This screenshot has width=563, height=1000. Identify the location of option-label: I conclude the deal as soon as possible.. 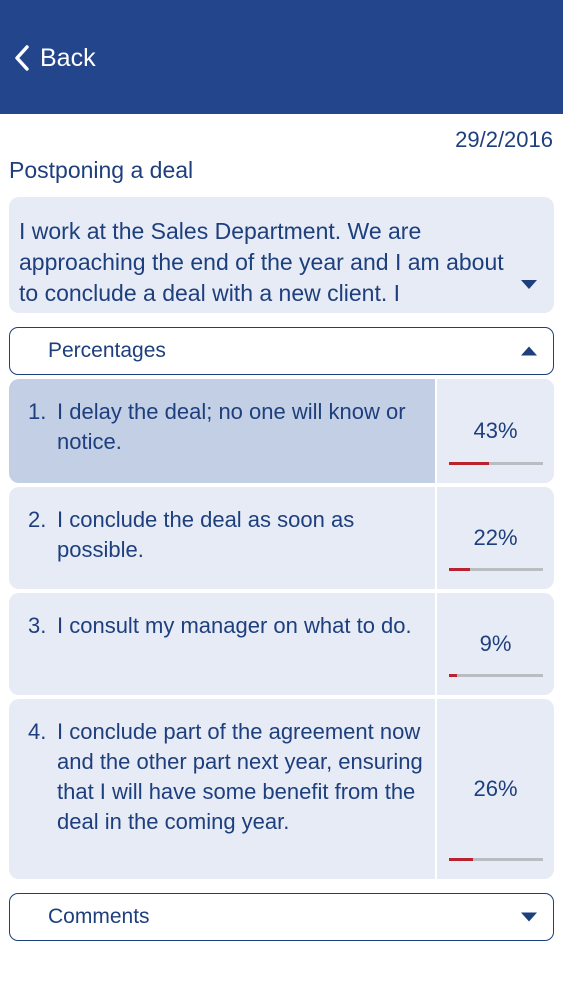
(206, 534).